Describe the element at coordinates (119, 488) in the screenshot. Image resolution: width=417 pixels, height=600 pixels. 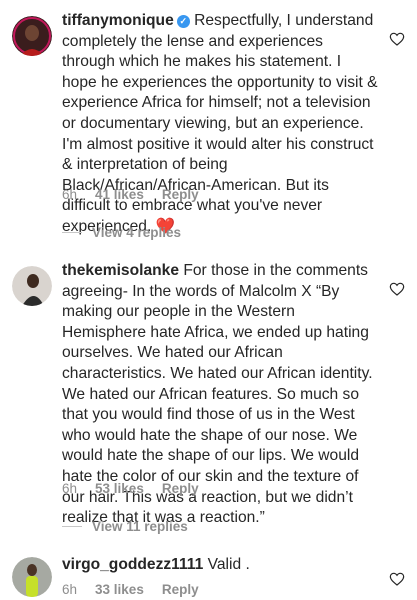
I see `likes-count: 53 likes` at that location.